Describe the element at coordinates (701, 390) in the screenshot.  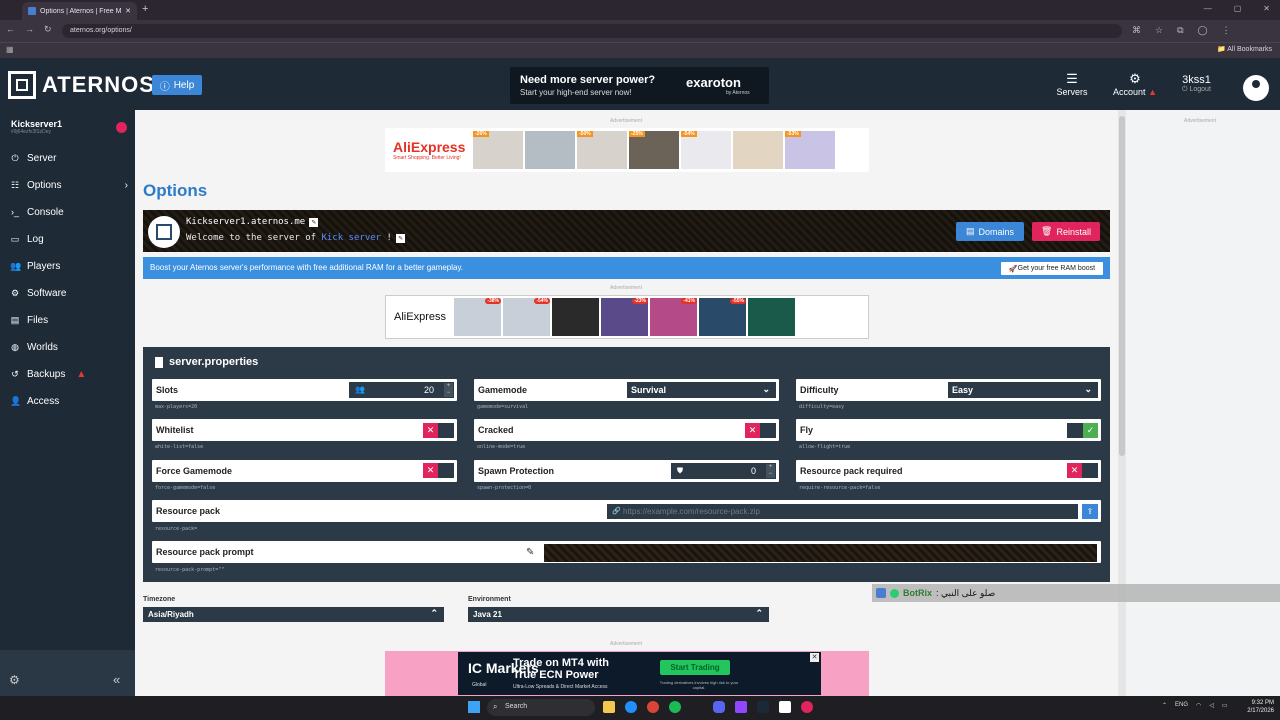
I see `gamemode-select: Survival ⌄` at that location.